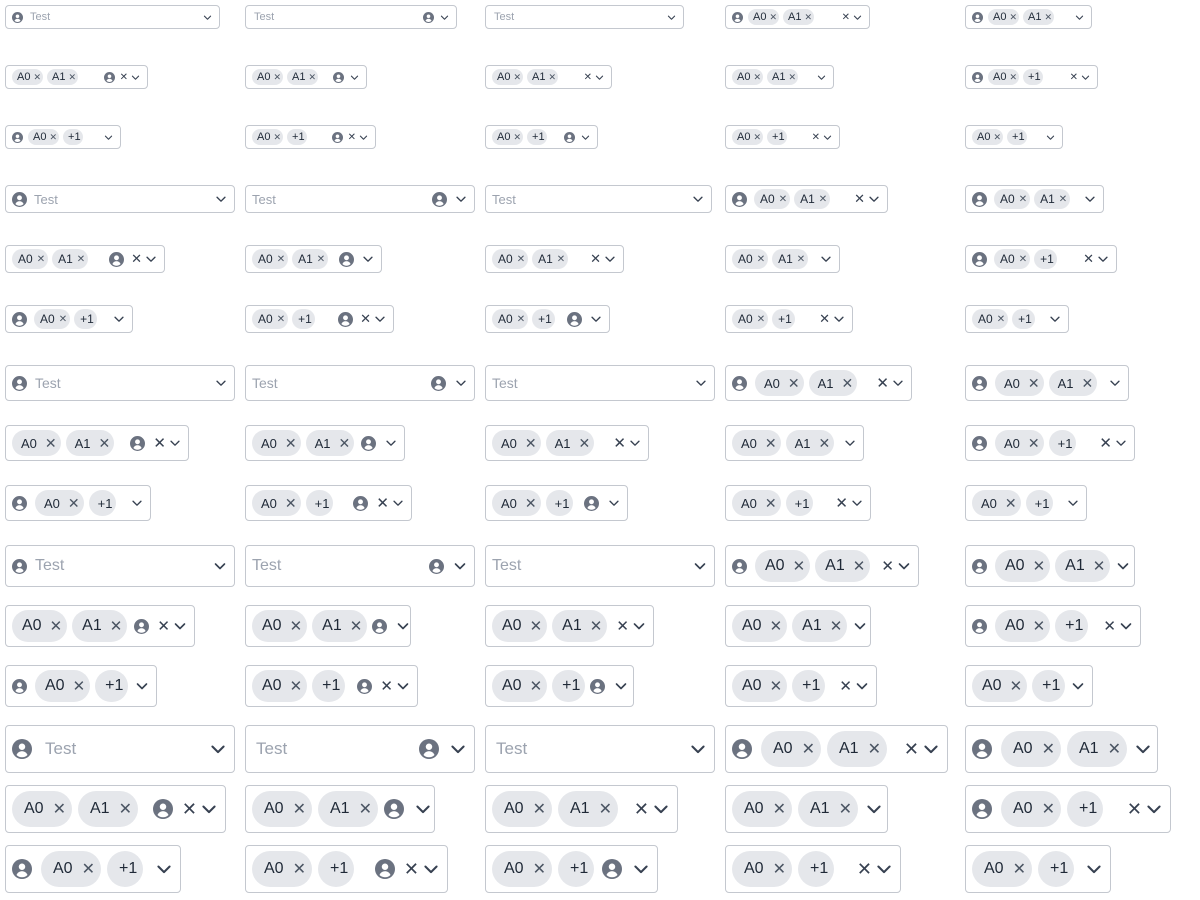 This screenshot has width=1200, height=900. I want to click on multi-select-r8c1: A0 ✕ +1 ✕, so click(328, 503).